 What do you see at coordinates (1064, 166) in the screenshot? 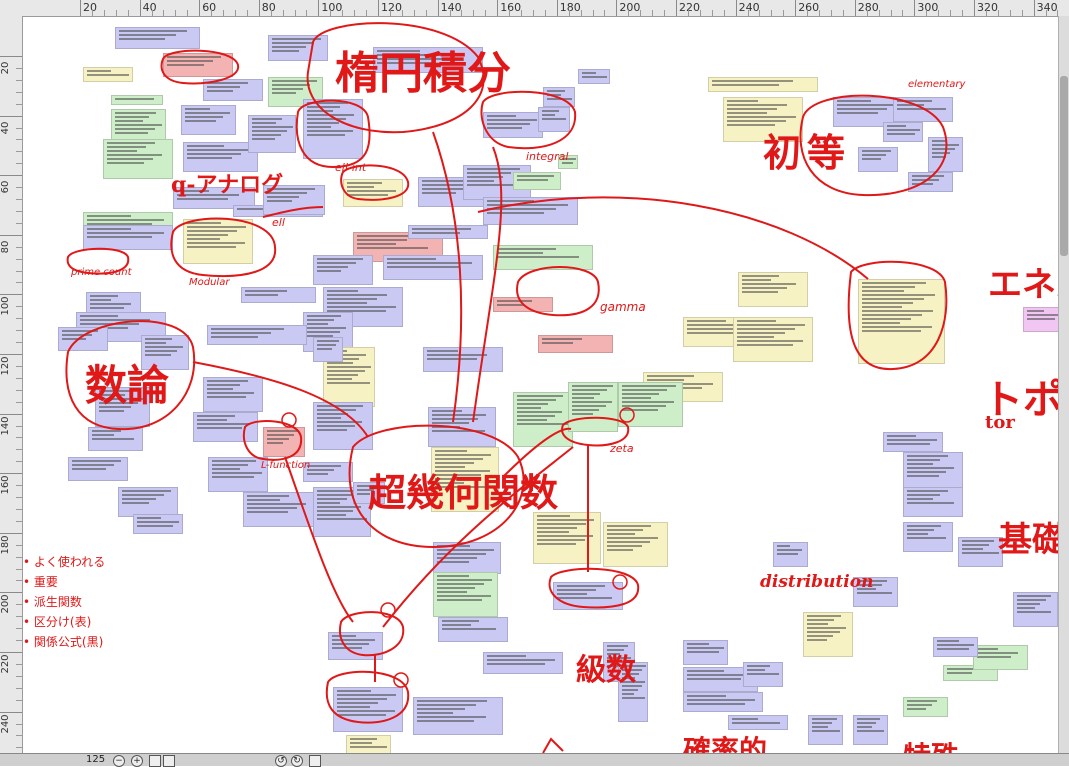
I see `scrollbar-thumb` at bounding box center [1064, 166].